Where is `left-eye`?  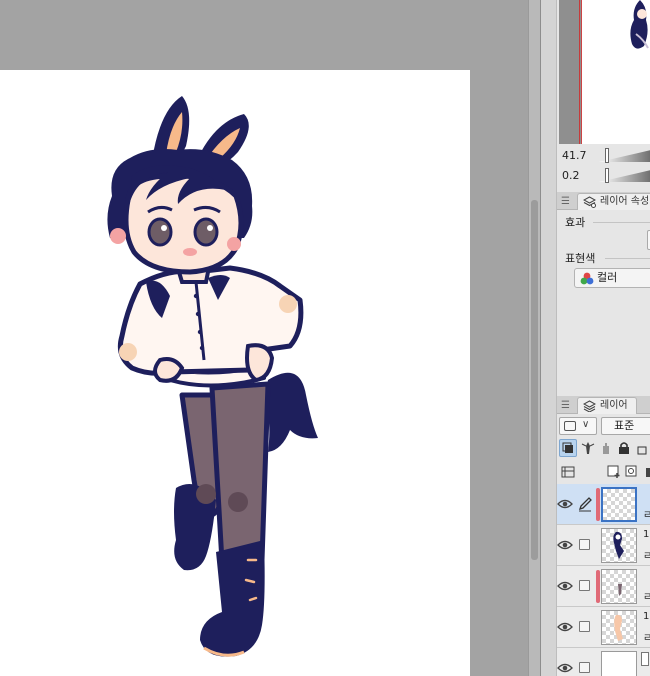 left-eye is located at coordinates (160, 232).